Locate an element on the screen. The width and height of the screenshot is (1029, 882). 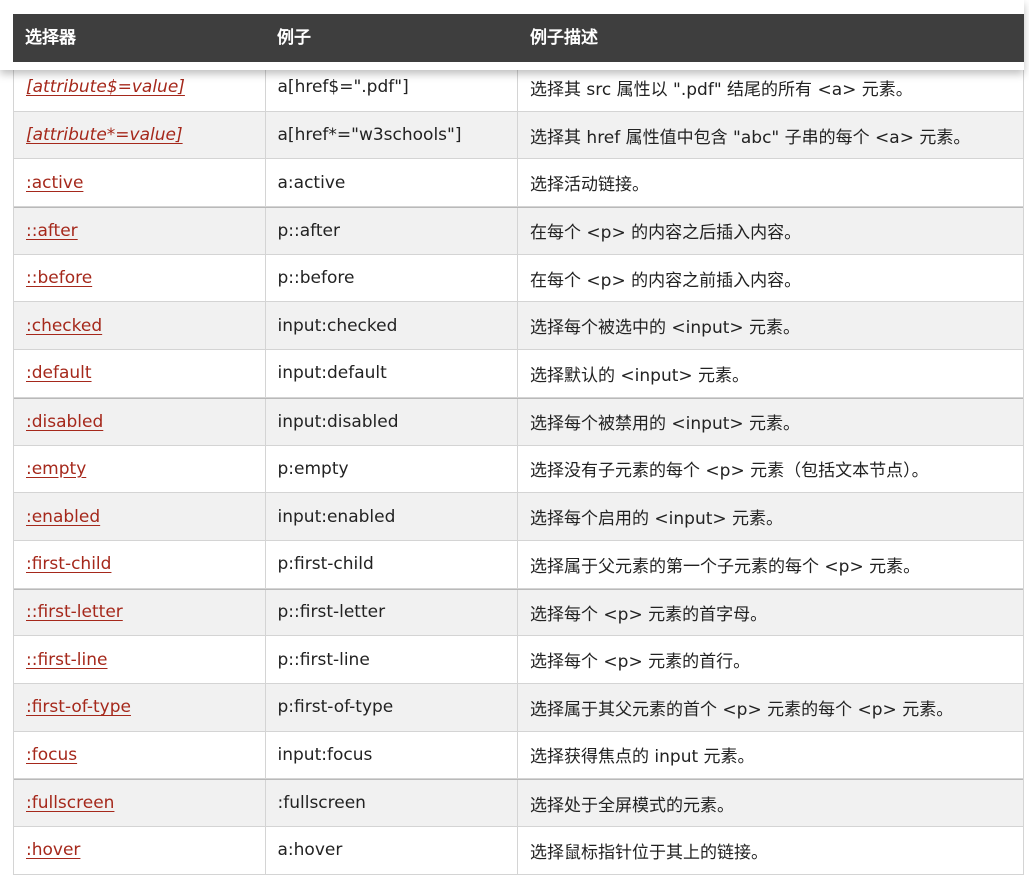
selector-link: [attribute*=value] is located at coordinates (104, 135).